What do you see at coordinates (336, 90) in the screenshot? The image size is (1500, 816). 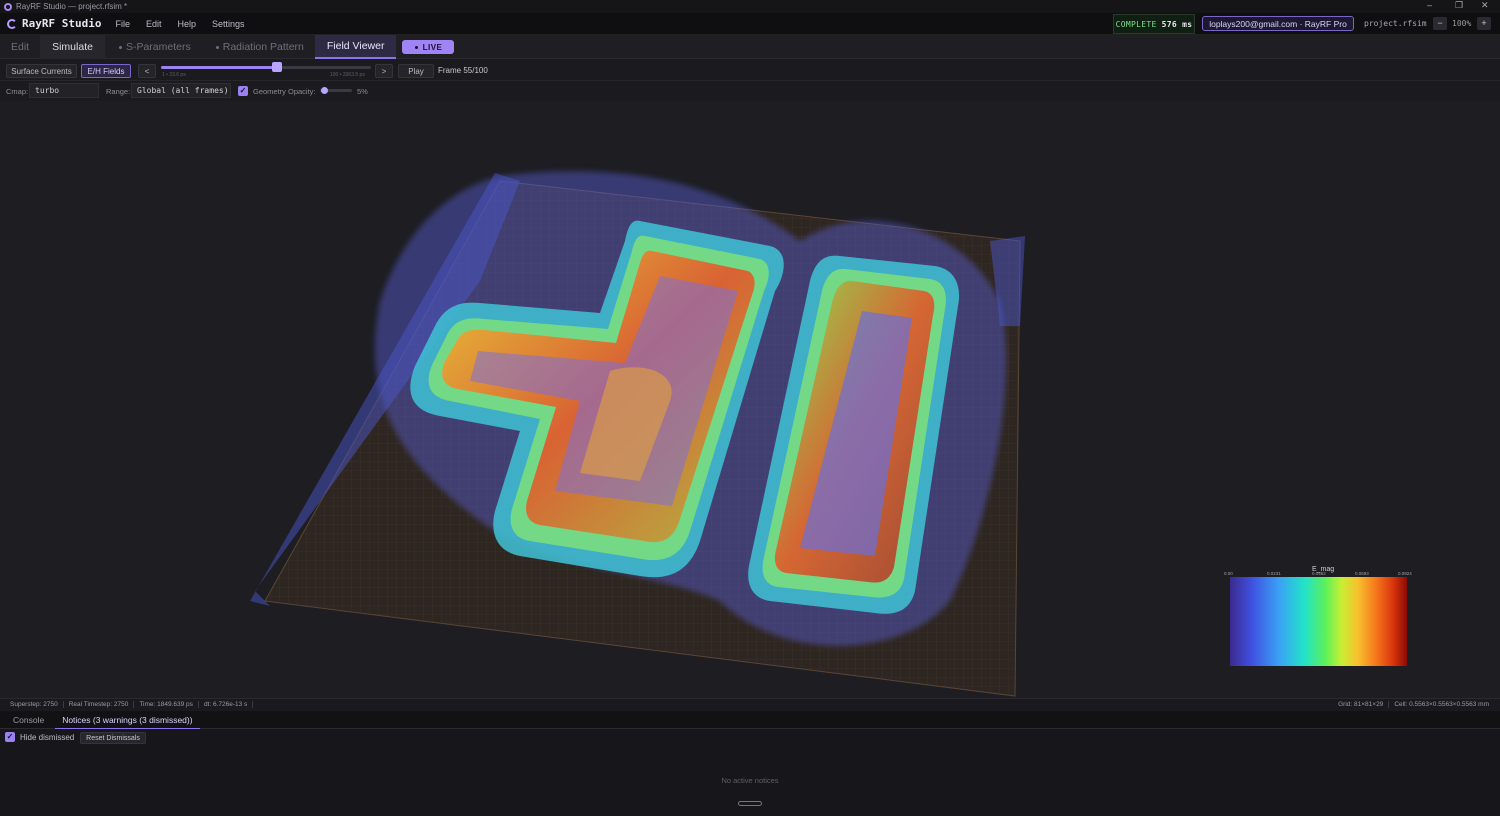 I see `opacity-slider` at bounding box center [336, 90].